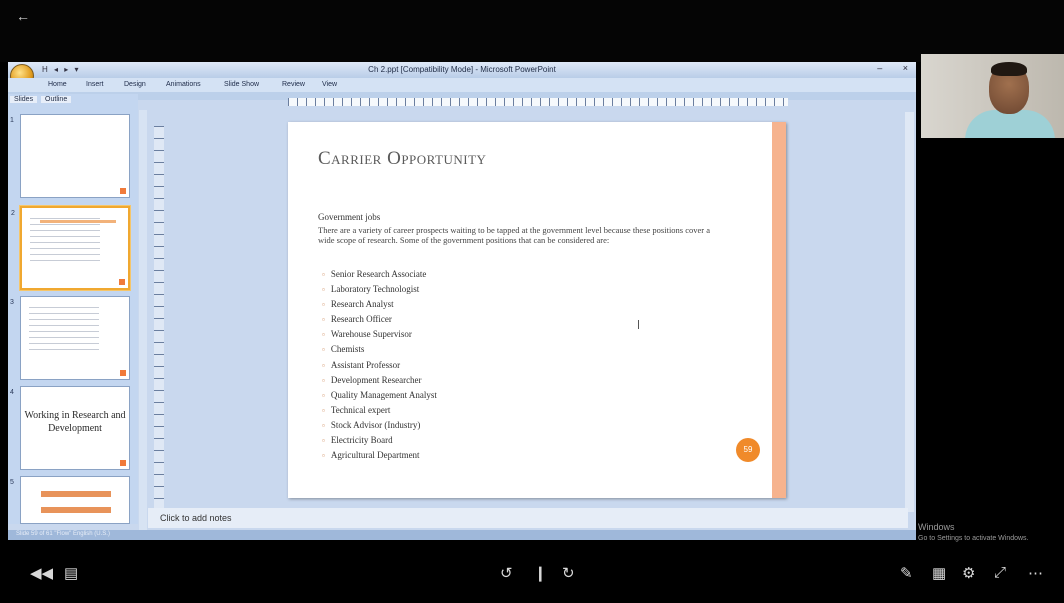 The width and height of the screenshot is (1064, 603). Describe the element at coordinates (379, 410) in the screenshot. I see `list-item: Technical expert` at that location.